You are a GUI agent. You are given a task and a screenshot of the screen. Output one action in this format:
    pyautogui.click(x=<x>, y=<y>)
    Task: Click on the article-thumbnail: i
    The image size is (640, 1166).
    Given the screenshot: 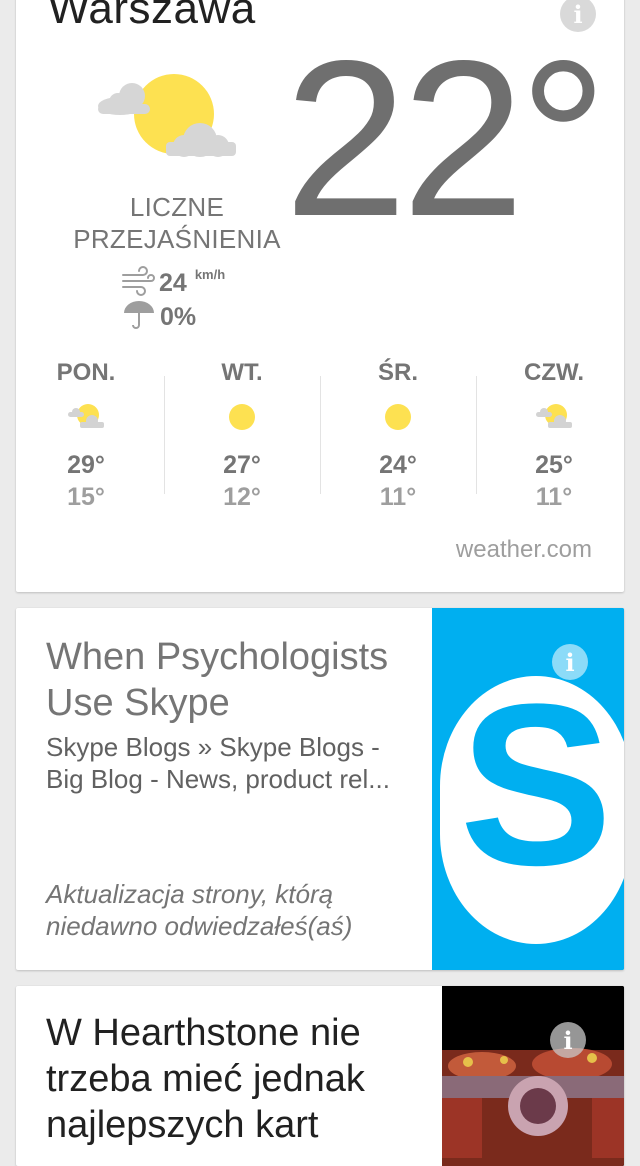 What is the action you would take?
    pyautogui.click(x=533, y=1076)
    